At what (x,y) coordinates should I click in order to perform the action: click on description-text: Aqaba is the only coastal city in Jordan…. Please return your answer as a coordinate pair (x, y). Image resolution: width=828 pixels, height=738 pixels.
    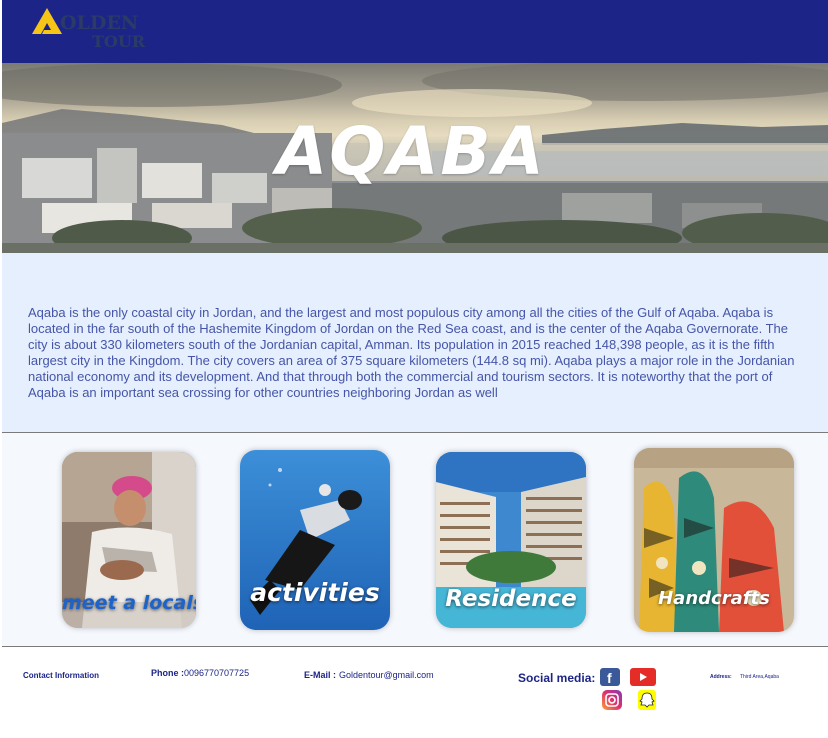
    Looking at the image, I should click on (411, 352).